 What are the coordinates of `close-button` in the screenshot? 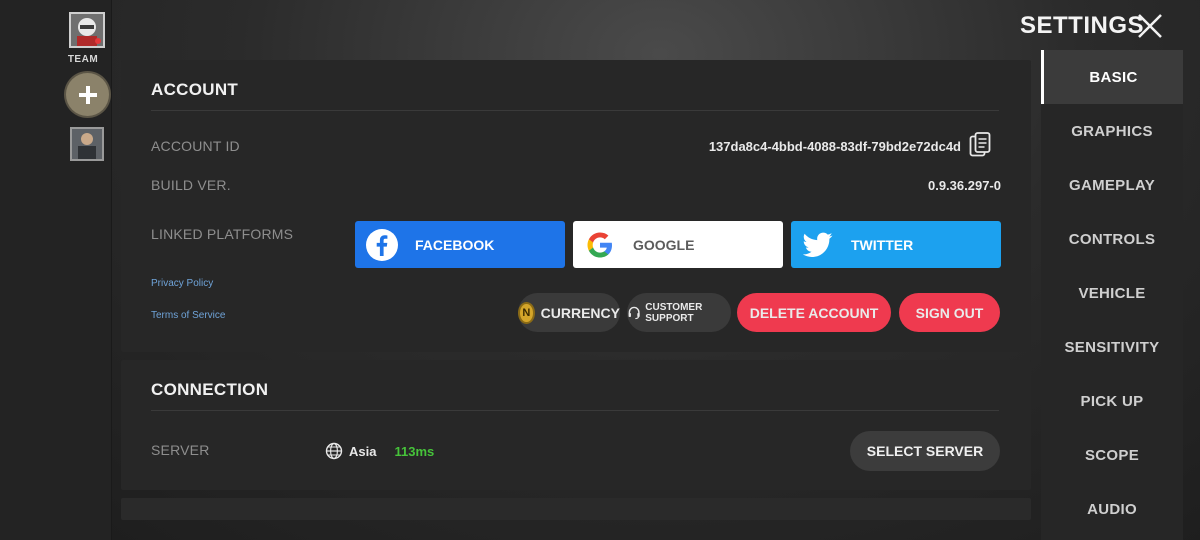 It's located at (1150, 26).